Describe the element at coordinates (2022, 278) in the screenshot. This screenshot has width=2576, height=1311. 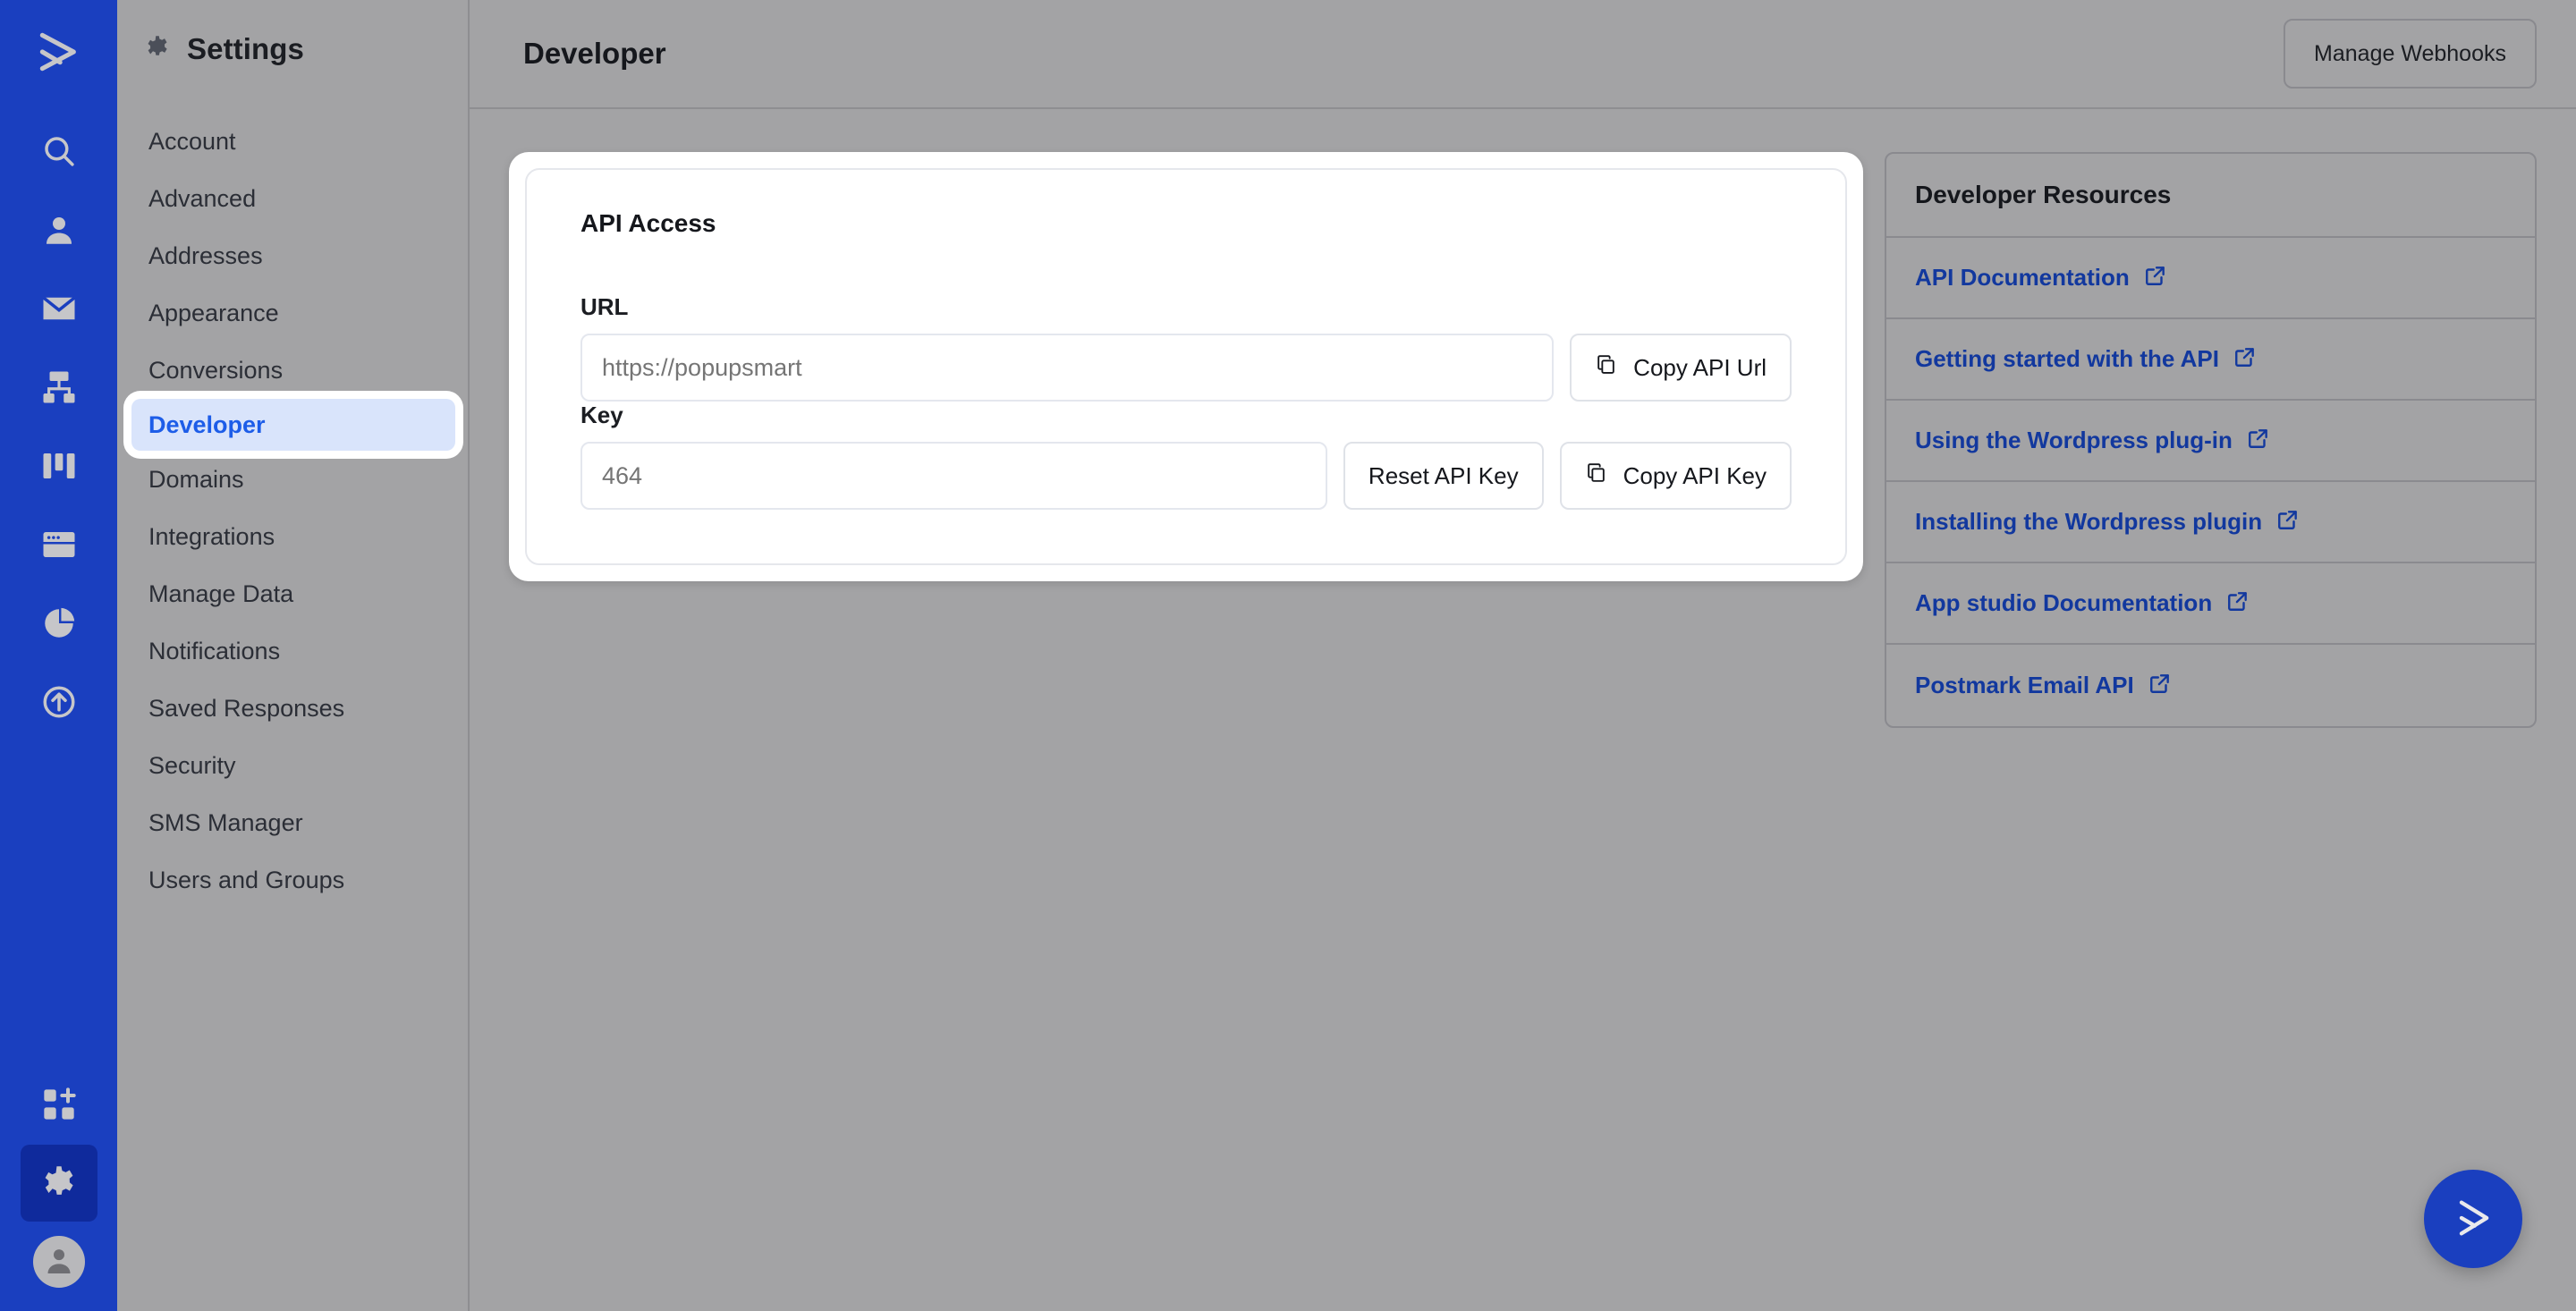
I see `link-api-documentation: API Documentation` at that location.